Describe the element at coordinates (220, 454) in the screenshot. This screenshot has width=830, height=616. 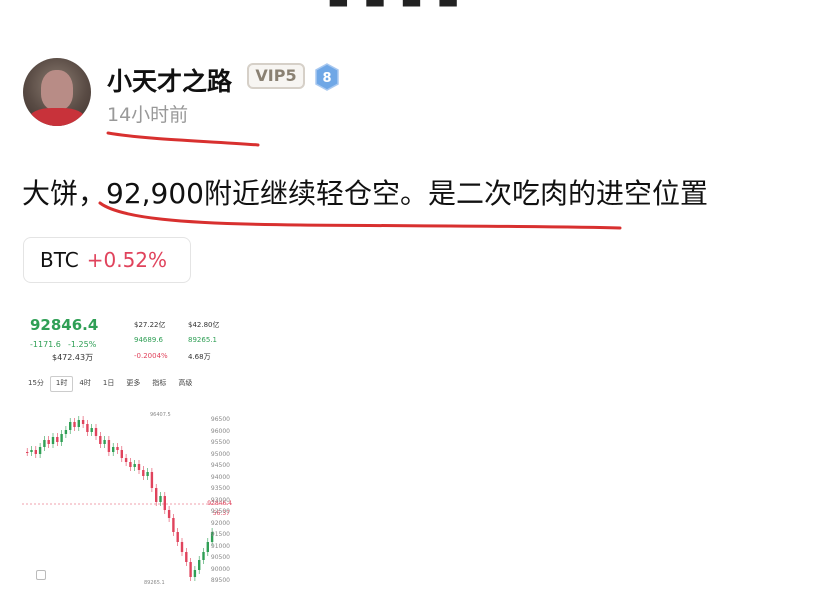
I see `y-axis-tick: 95000` at that location.